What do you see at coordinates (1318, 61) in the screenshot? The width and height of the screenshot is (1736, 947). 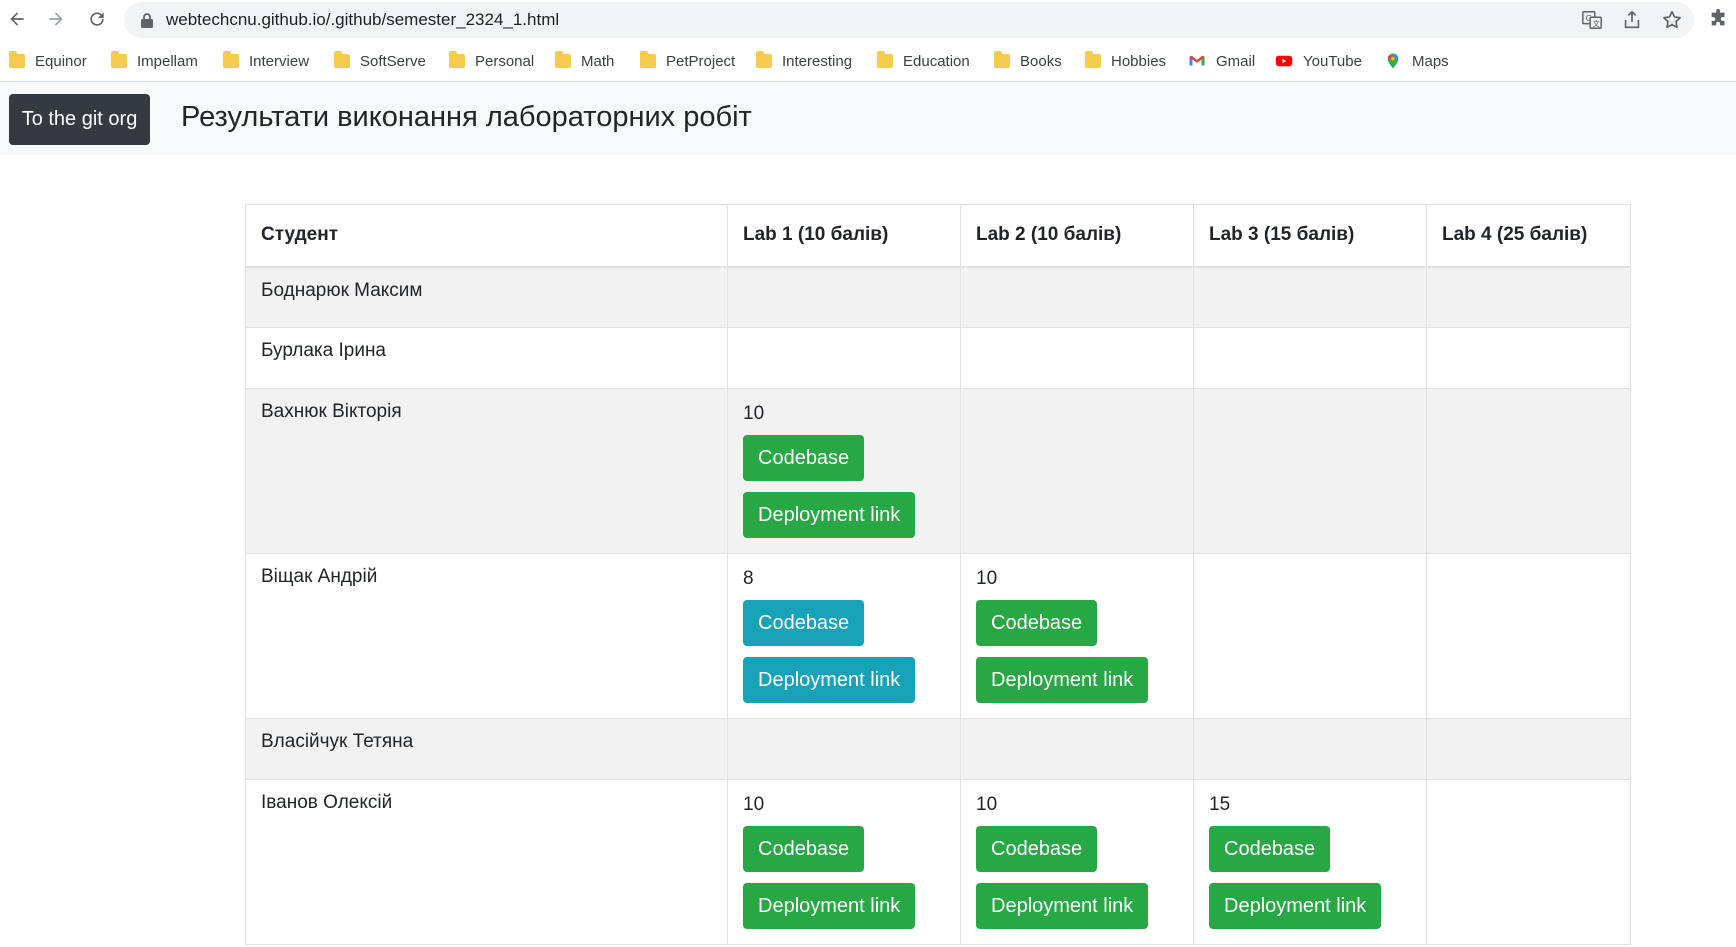 I see `bookmark-youtube: YouTube` at bounding box center [1318, 61].